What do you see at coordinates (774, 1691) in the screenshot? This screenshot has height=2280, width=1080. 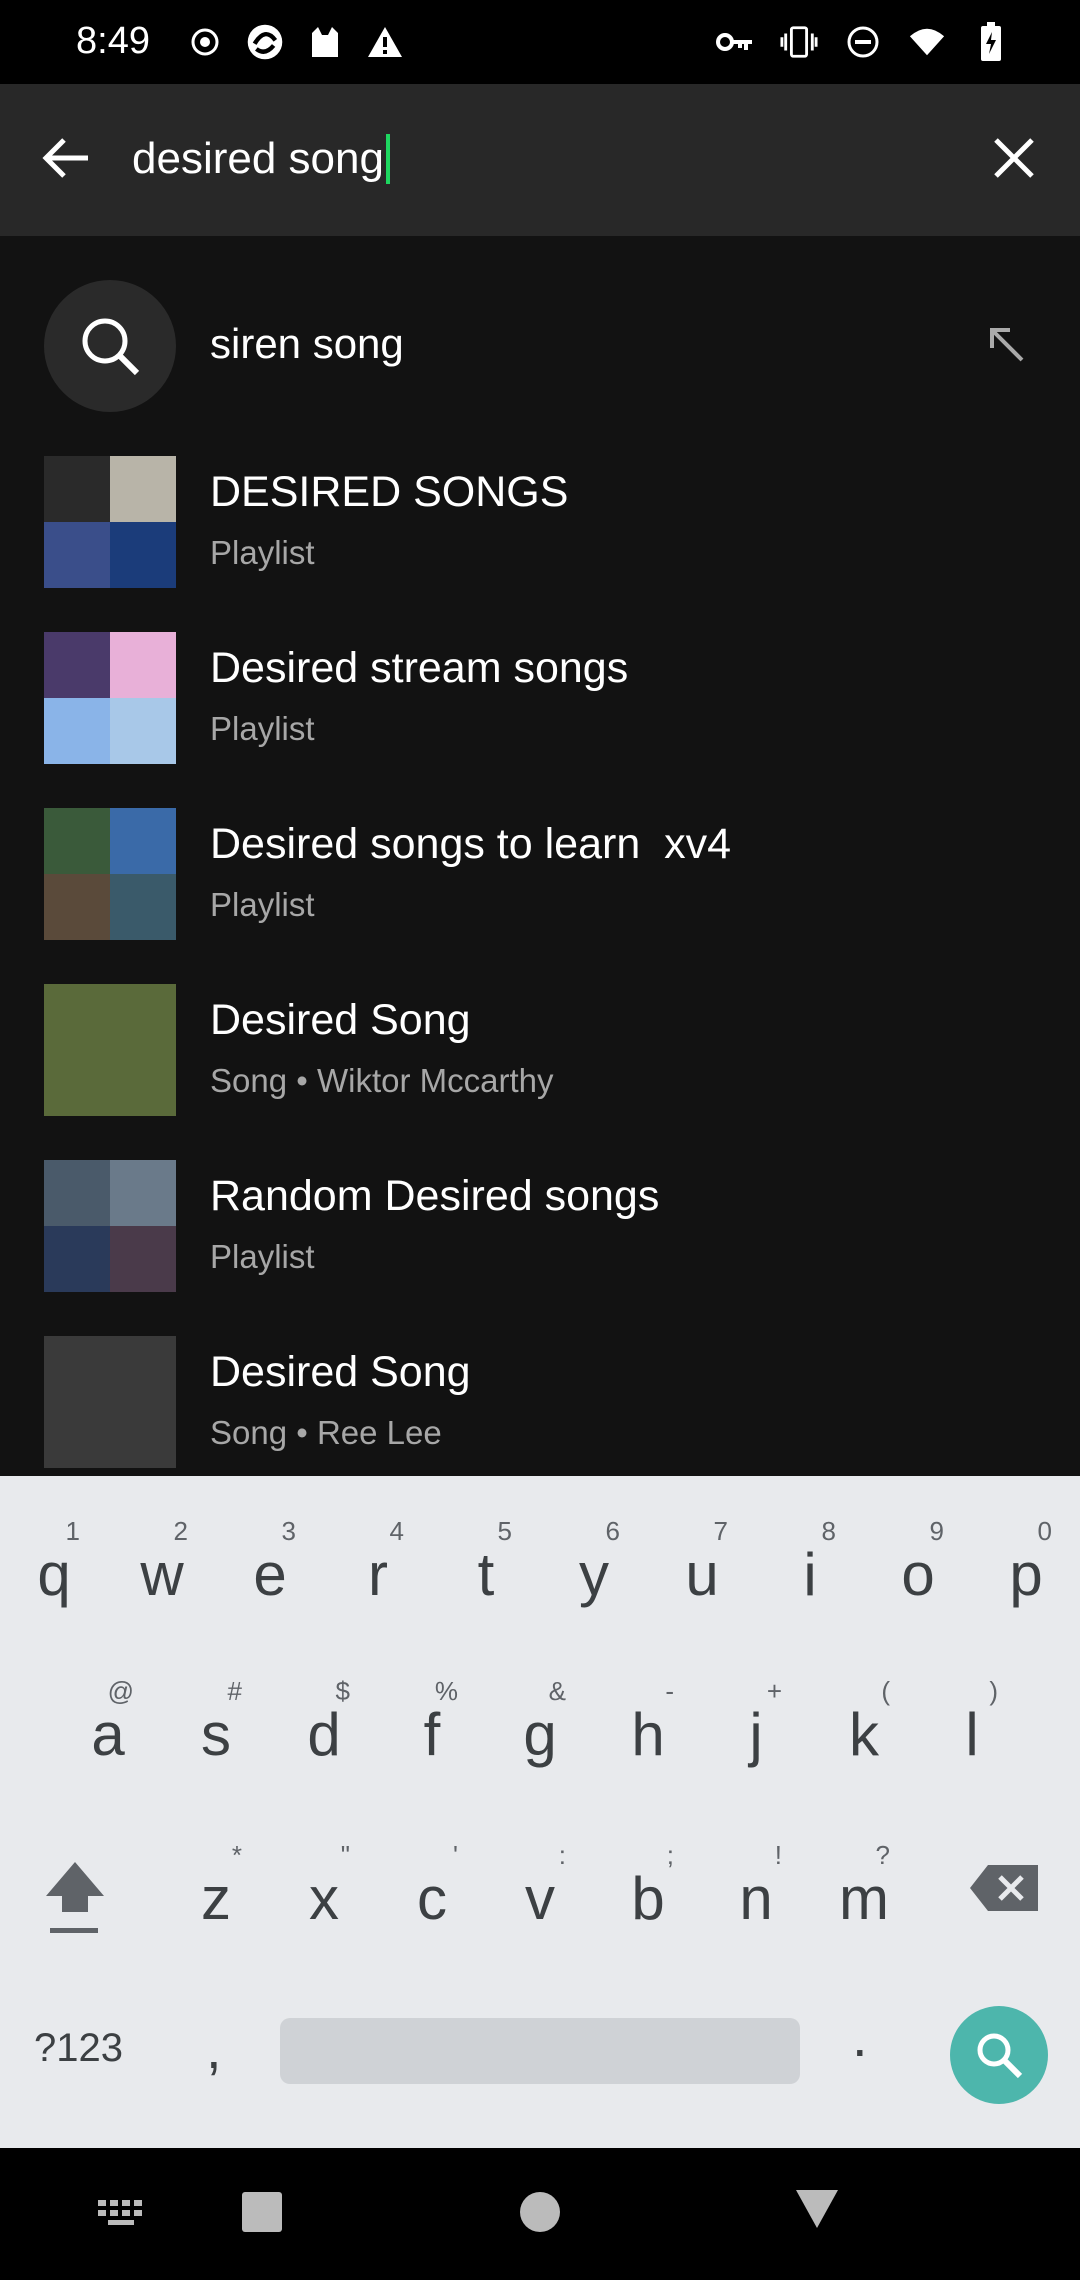 I see `key-hint: +` at bounding box center [774, 1691].